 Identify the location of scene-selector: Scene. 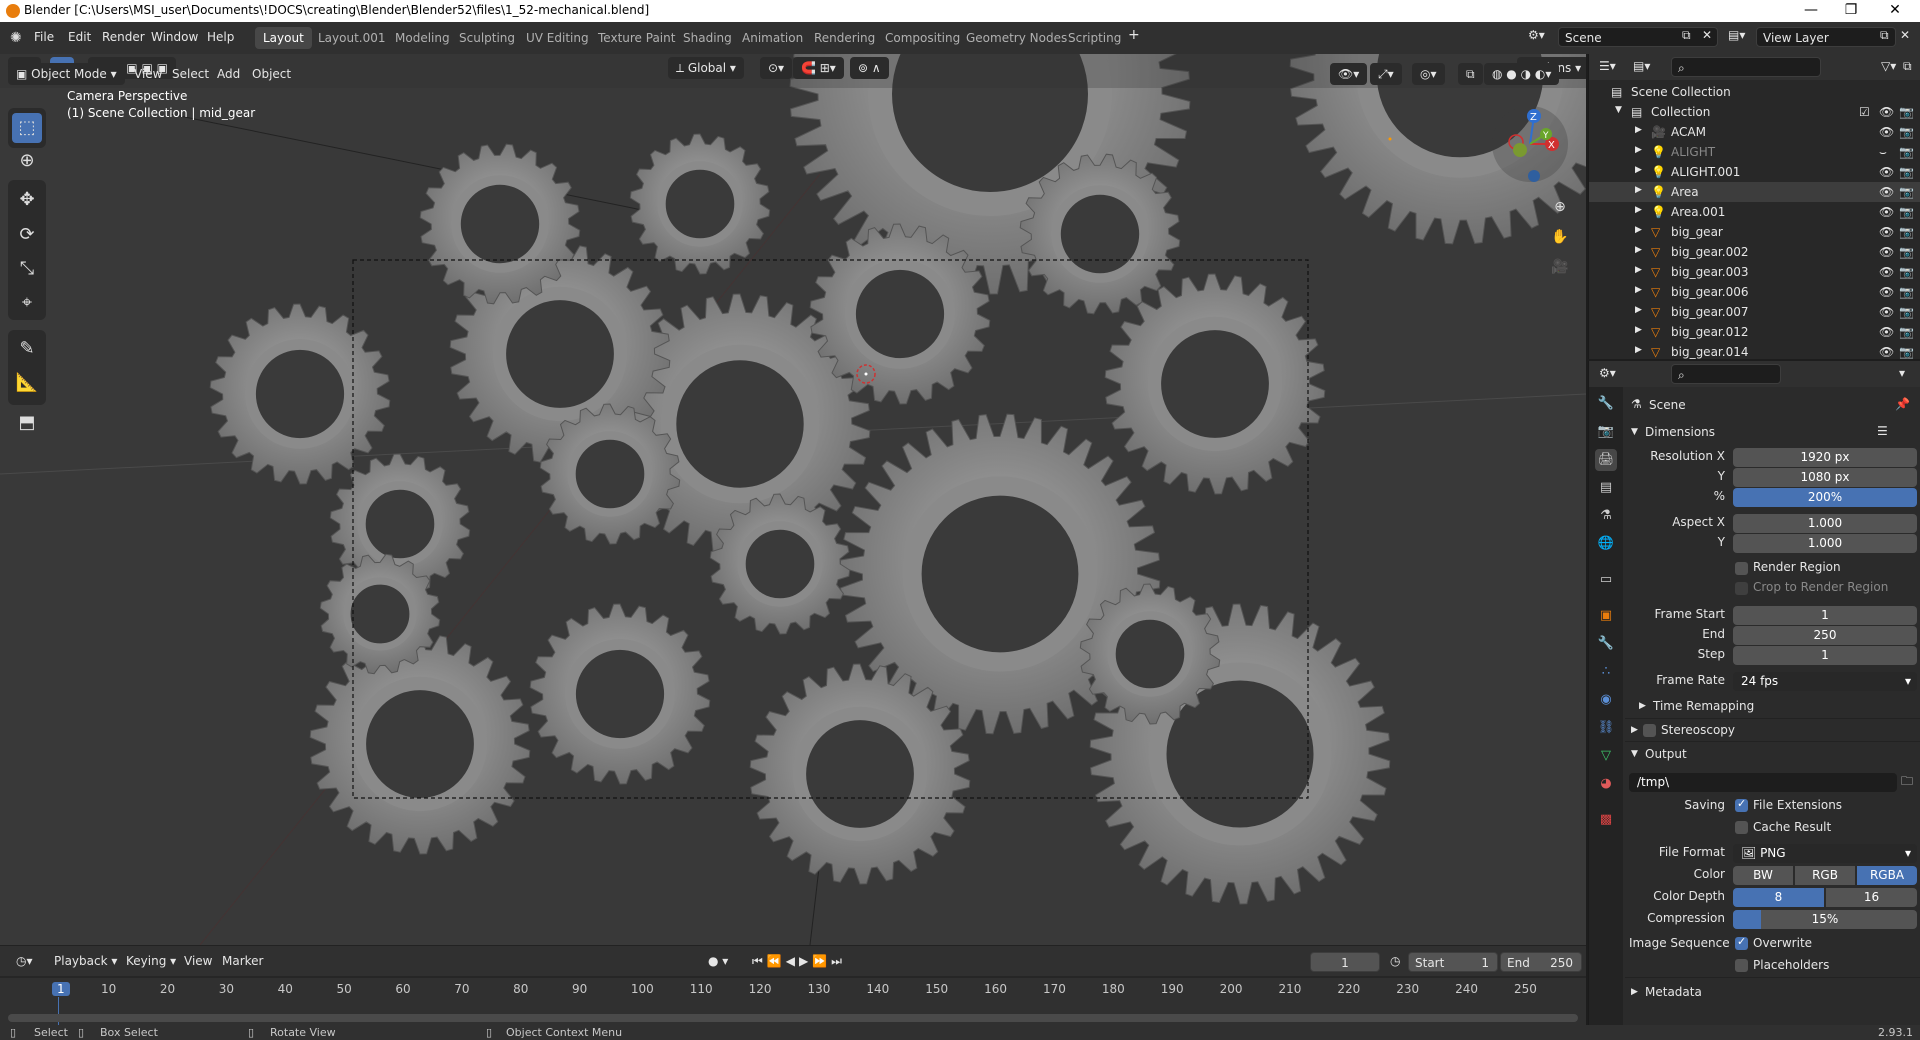
(1638, 37).